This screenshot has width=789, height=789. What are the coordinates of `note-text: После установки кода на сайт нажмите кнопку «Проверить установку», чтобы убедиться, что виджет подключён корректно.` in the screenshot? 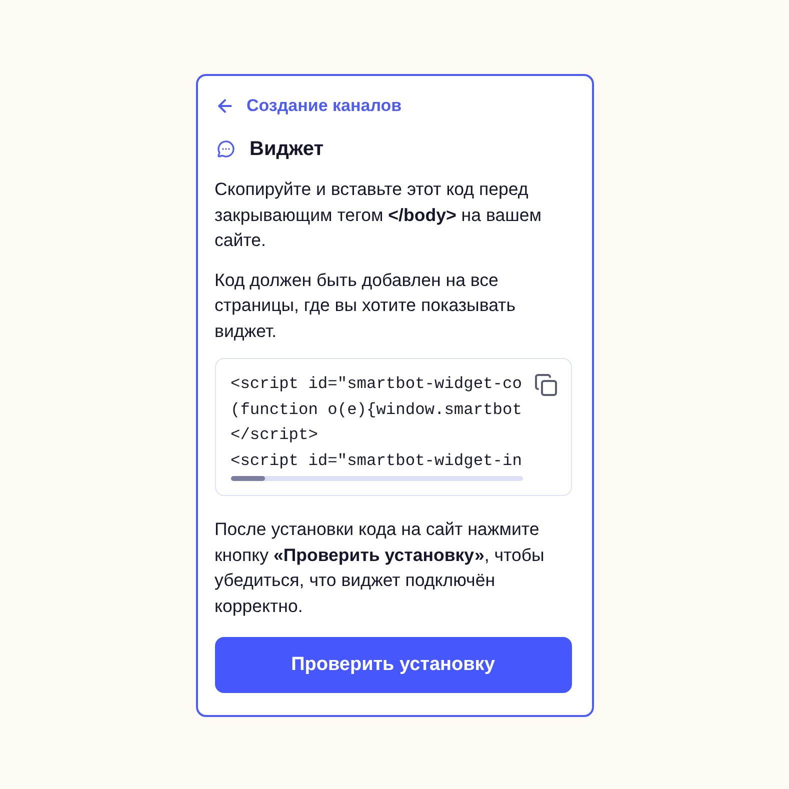 It's located at (380, 568).